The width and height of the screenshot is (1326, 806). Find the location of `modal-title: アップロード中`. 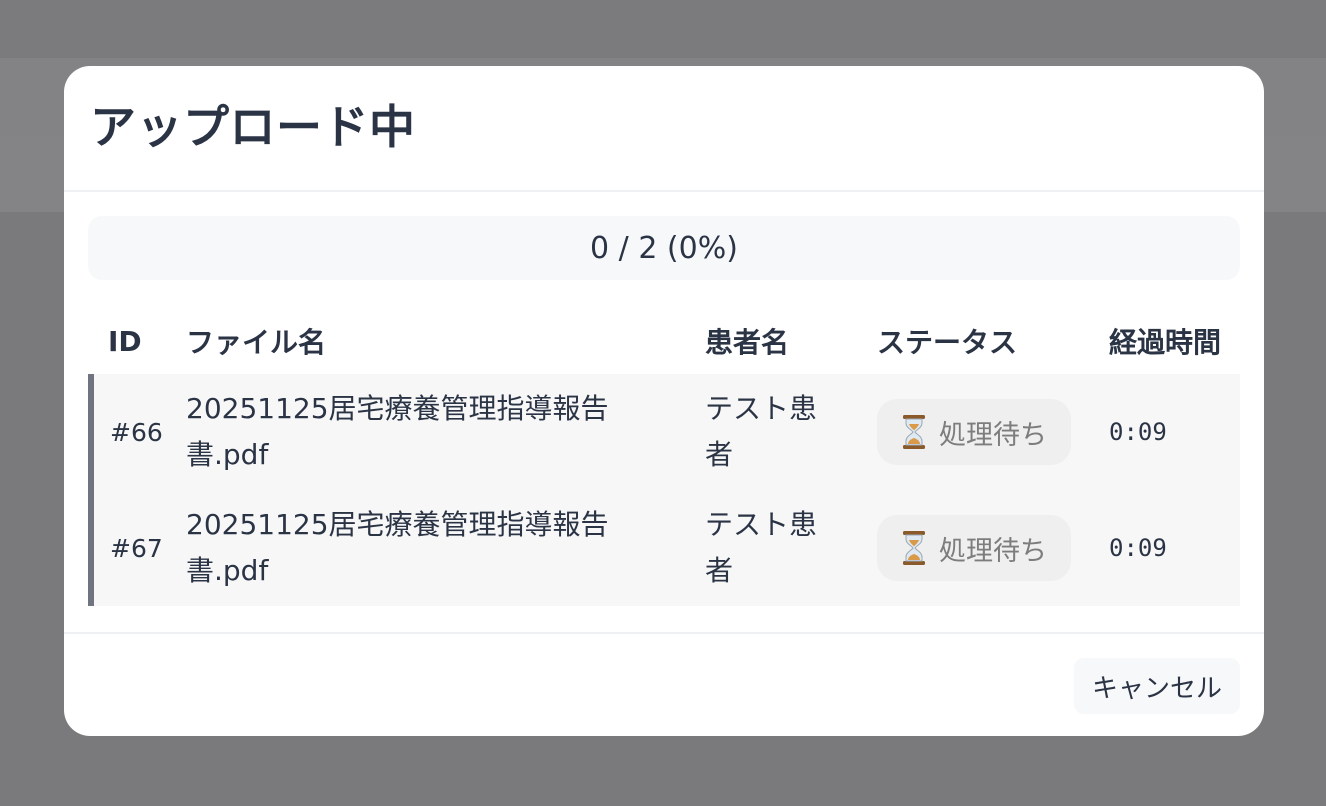

modal-title: アップロード中 is located at coordinates (253, 127).